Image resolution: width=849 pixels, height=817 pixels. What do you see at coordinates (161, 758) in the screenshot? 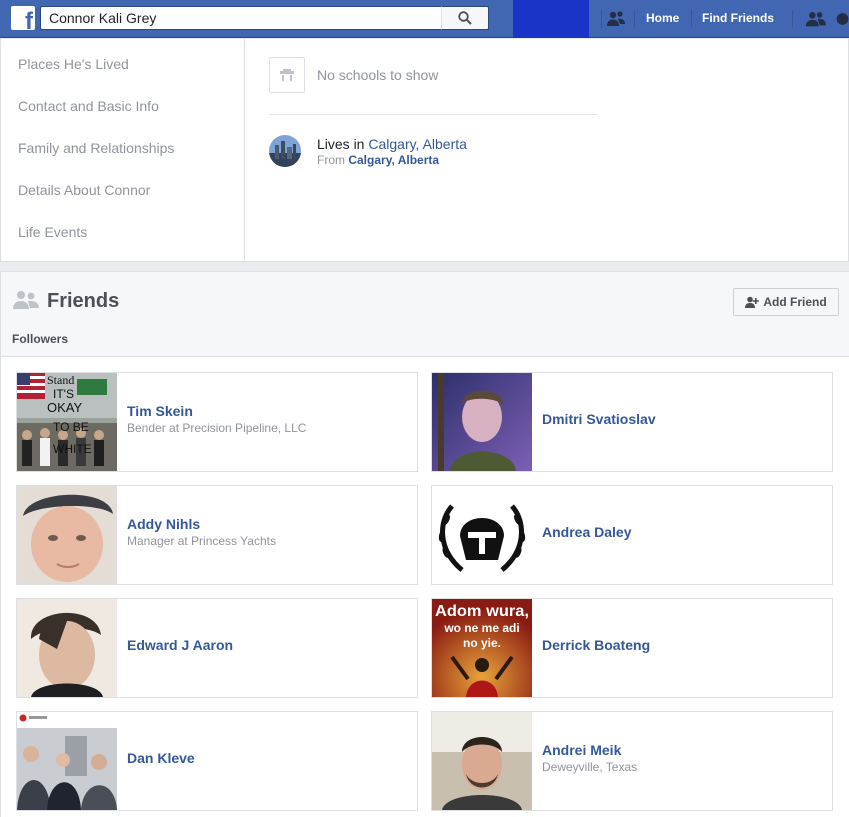
I see `friend-name: Dan Kleve` at bounding box center [161, 758].